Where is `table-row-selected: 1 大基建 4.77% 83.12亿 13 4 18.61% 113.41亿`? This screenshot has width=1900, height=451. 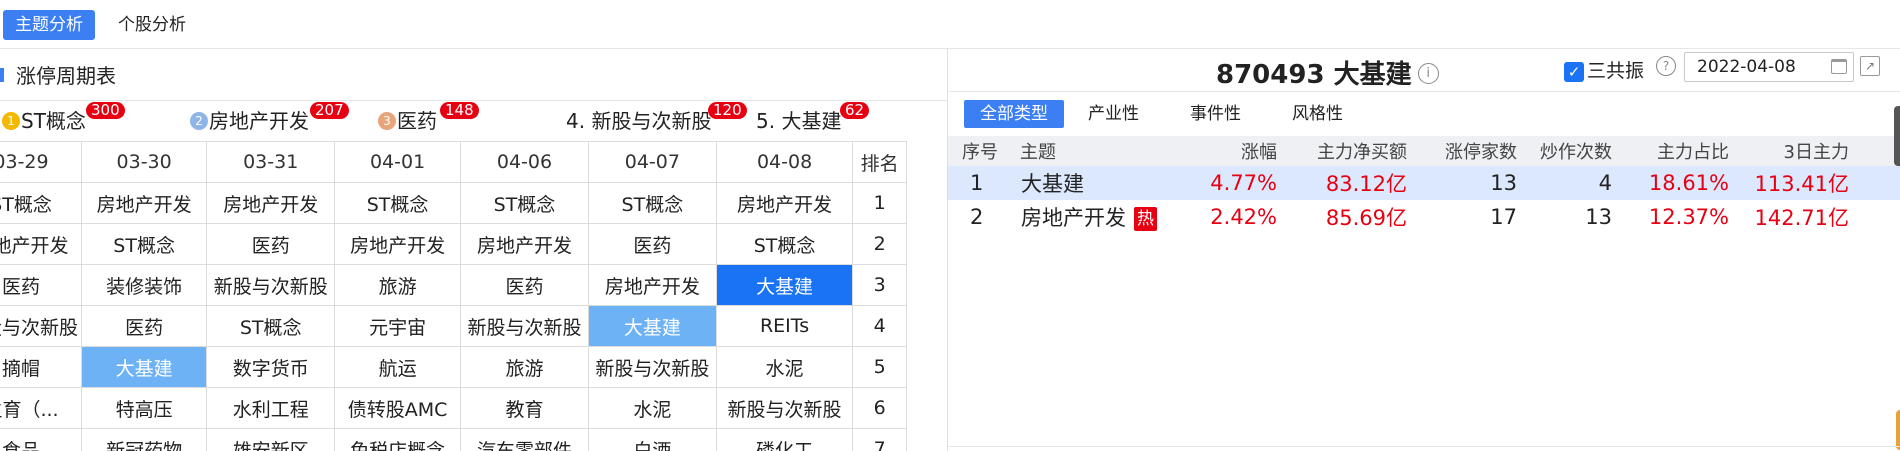 table-row-selected: 1 大基建 4.77% 83.12亿 13 4 18.61% 113.41亿 is located at coordinates (1424, 183).